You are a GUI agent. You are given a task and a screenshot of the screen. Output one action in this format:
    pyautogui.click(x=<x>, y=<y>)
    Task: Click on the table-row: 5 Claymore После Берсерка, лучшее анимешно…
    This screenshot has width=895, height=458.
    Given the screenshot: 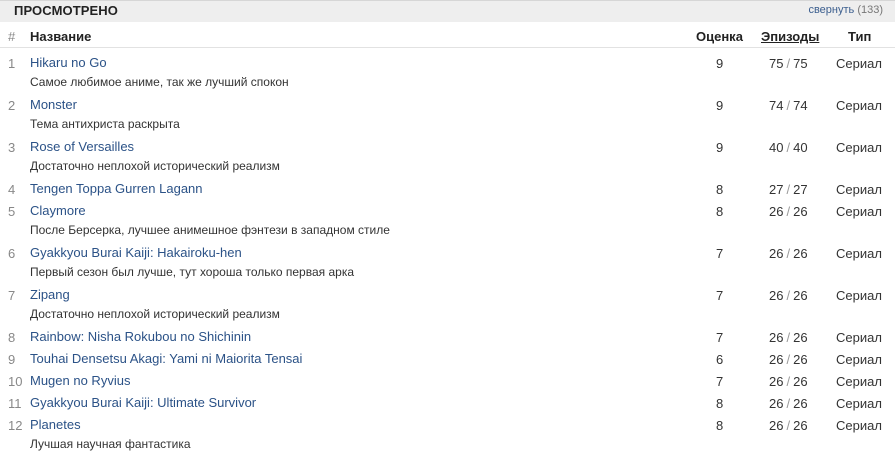 What is the action you would take?
    pyautogui.click(x=447, y=223)
    